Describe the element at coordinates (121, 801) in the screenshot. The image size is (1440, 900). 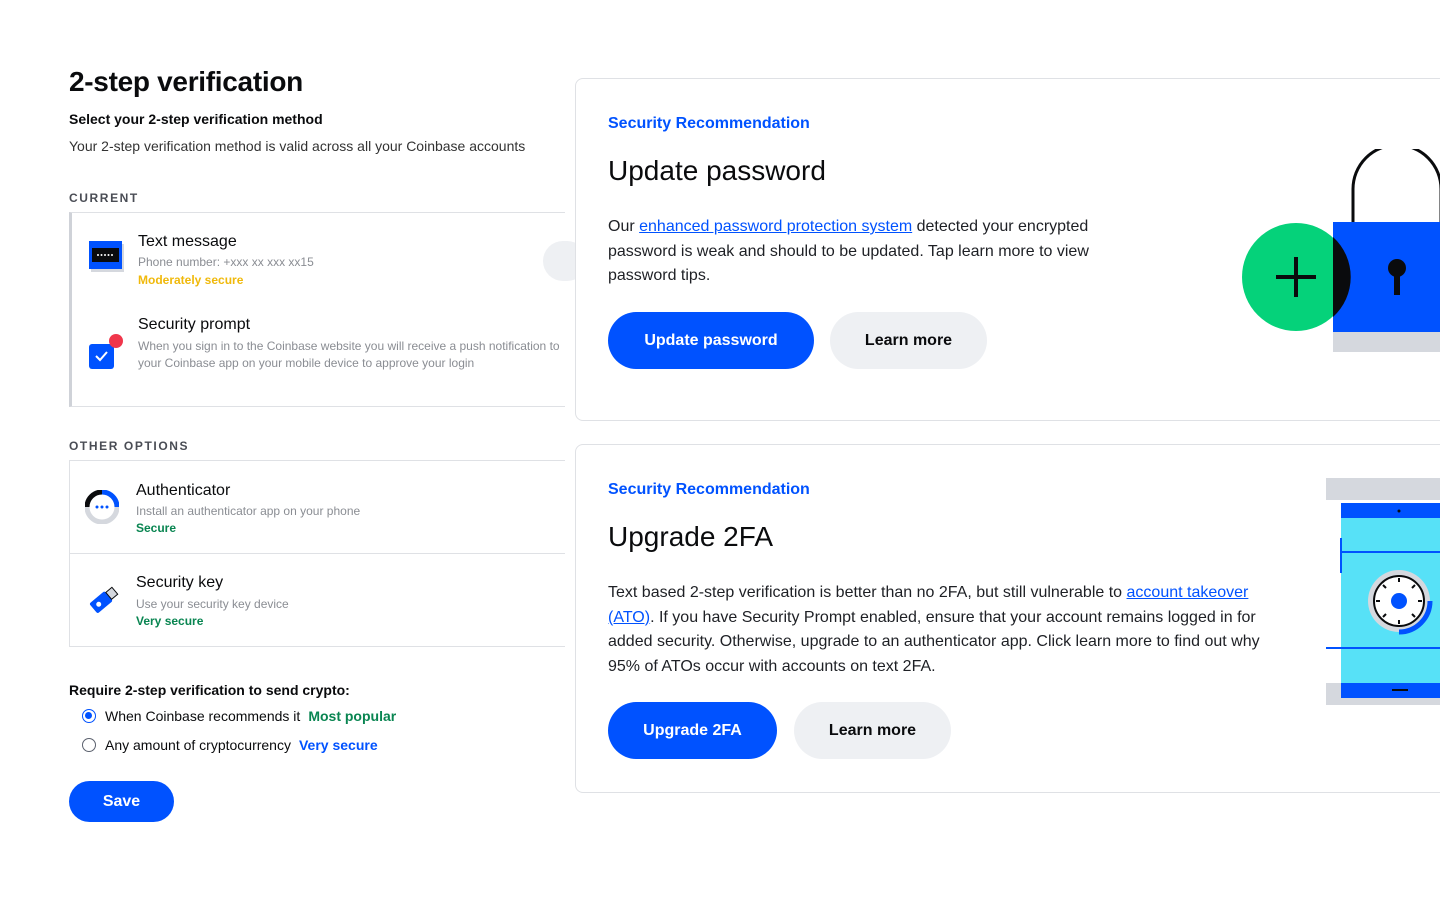
I see `save-button: Save` at that location.